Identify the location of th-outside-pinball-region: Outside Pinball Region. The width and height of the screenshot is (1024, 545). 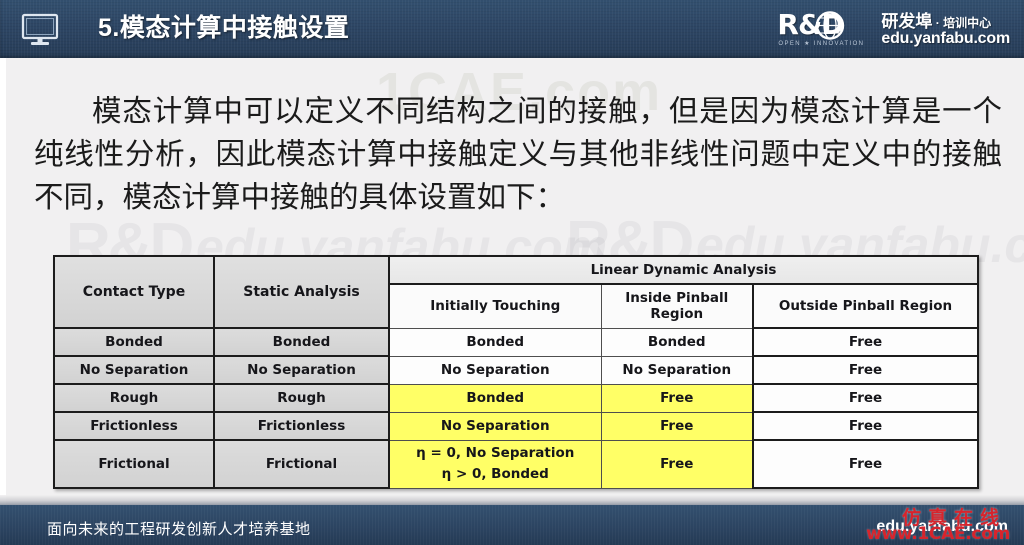
(865, 306).